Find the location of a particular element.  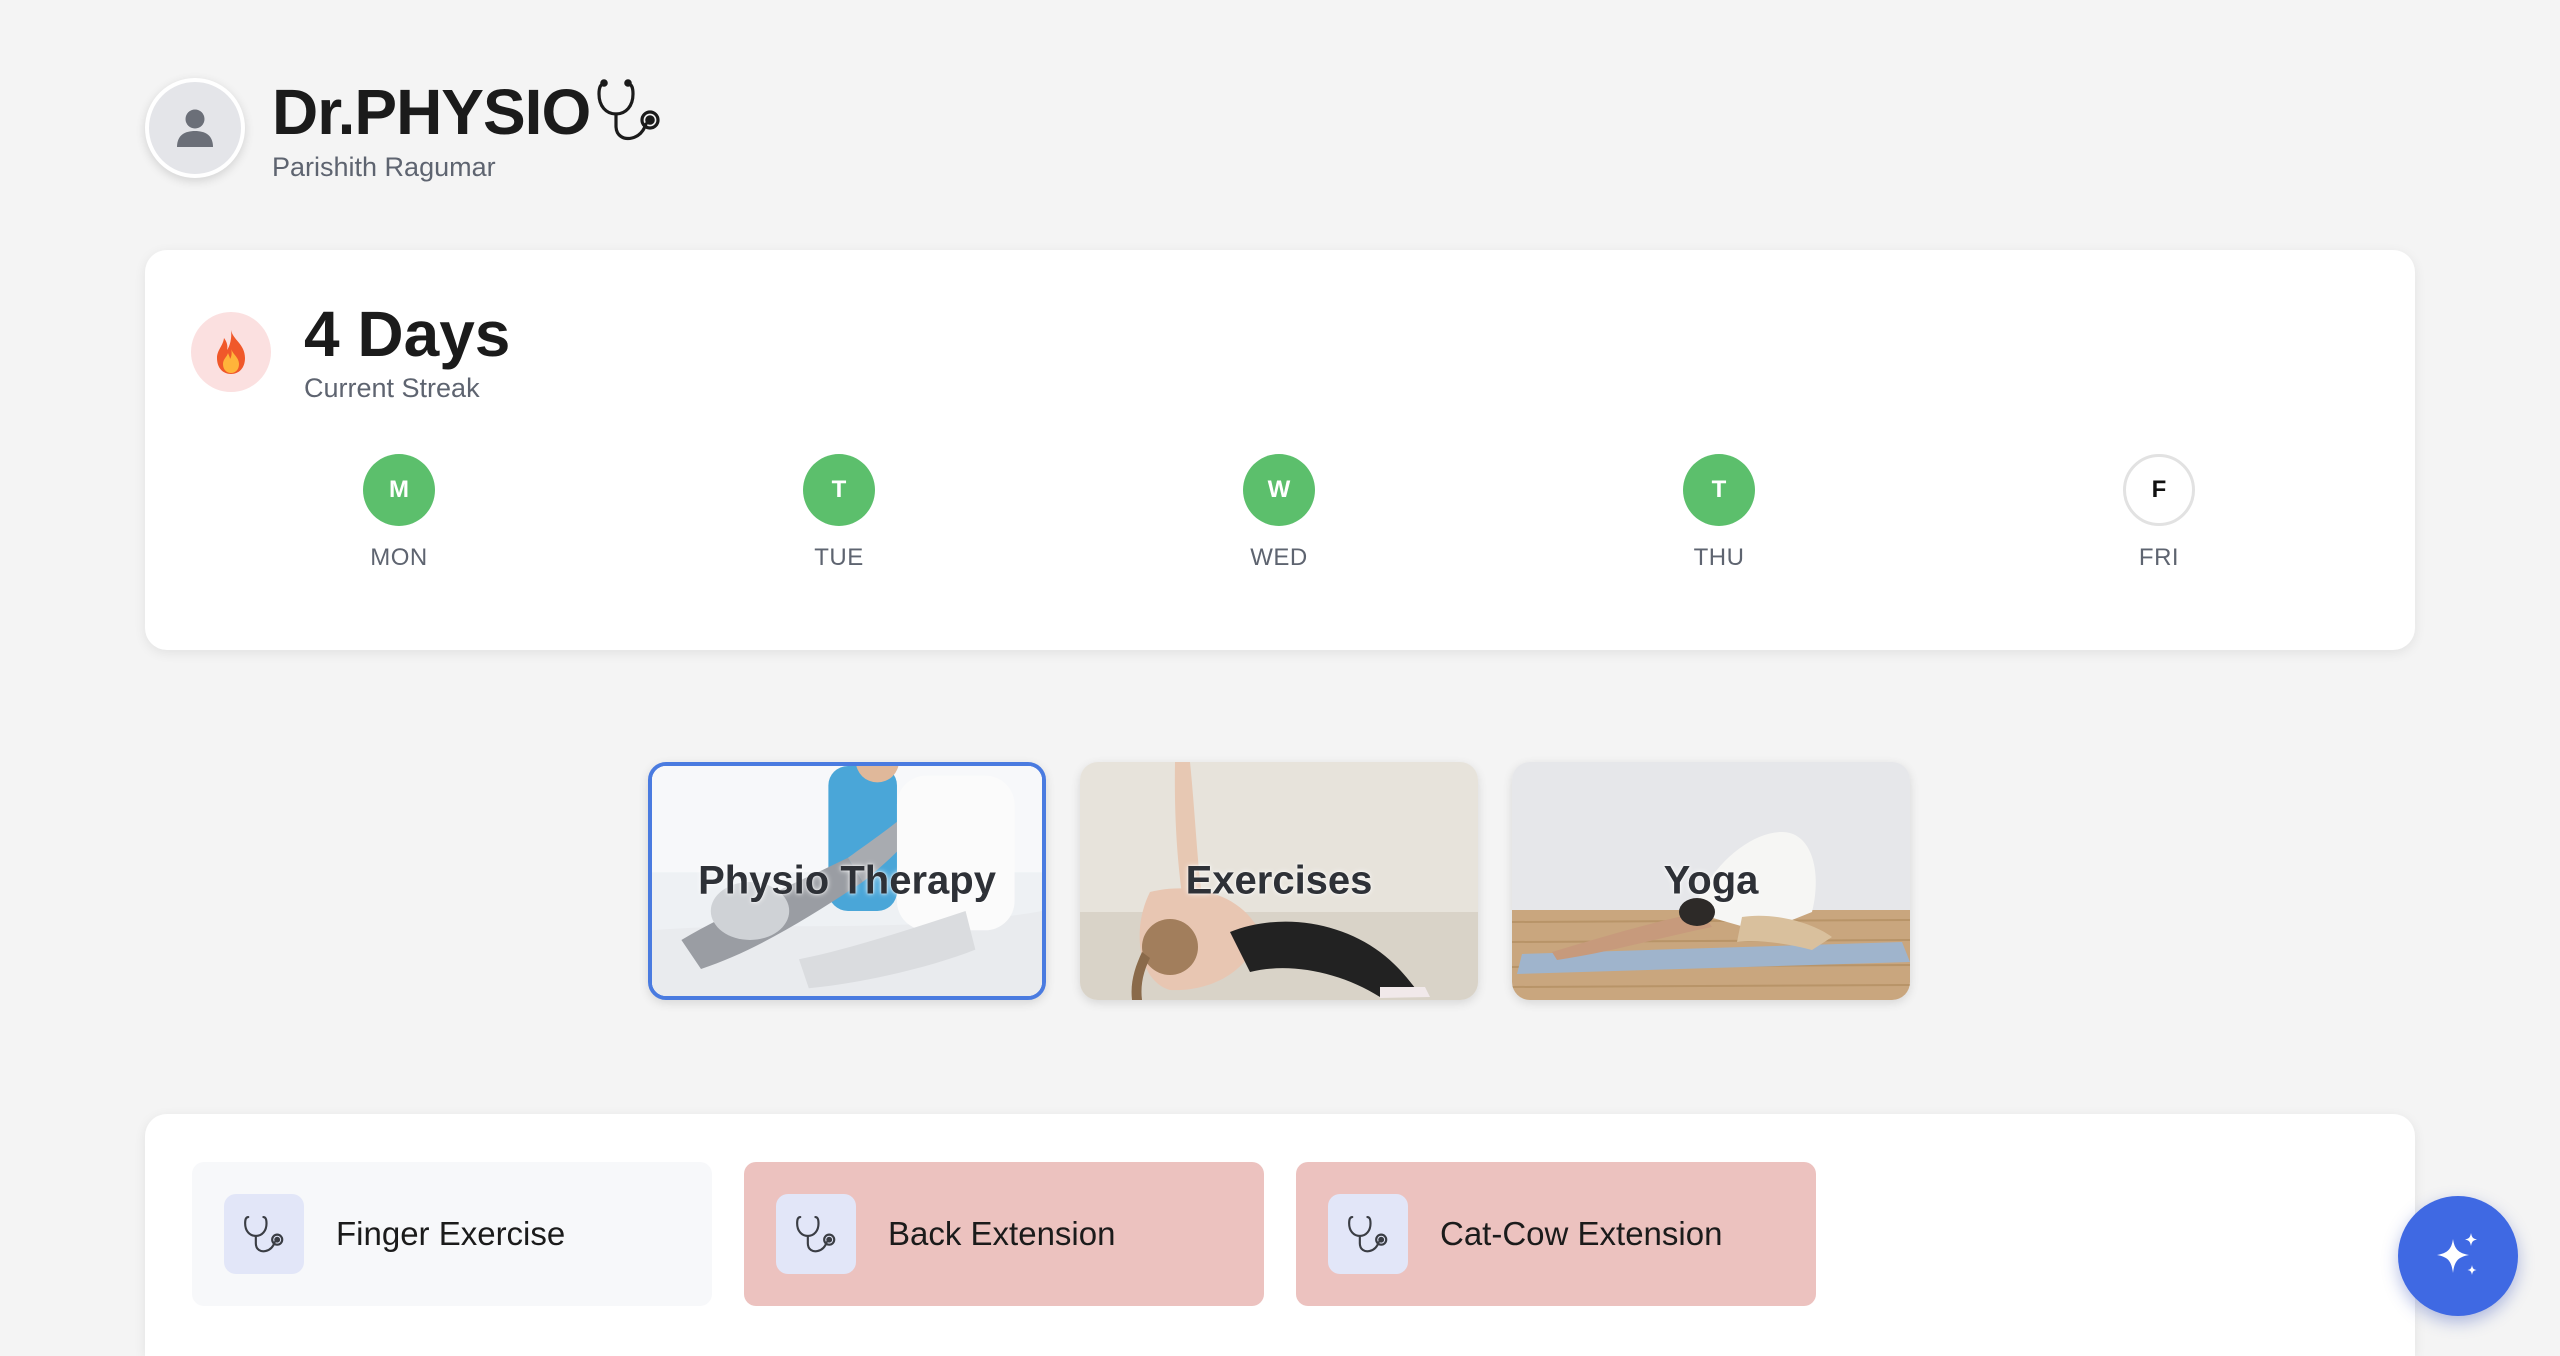

day-fri: F FRI is located at coordinates (2159, 513).